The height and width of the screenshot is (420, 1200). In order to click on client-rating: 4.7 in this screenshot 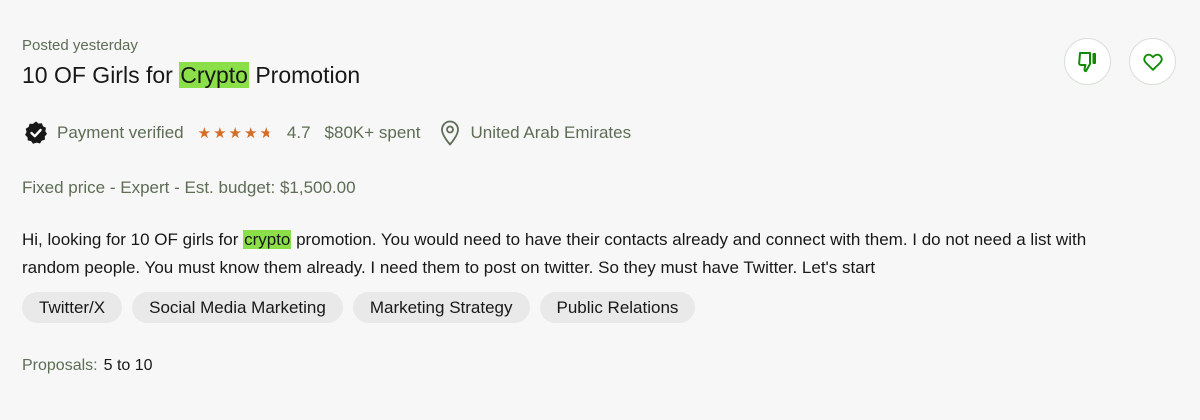, I will do `click(298, 132)`.